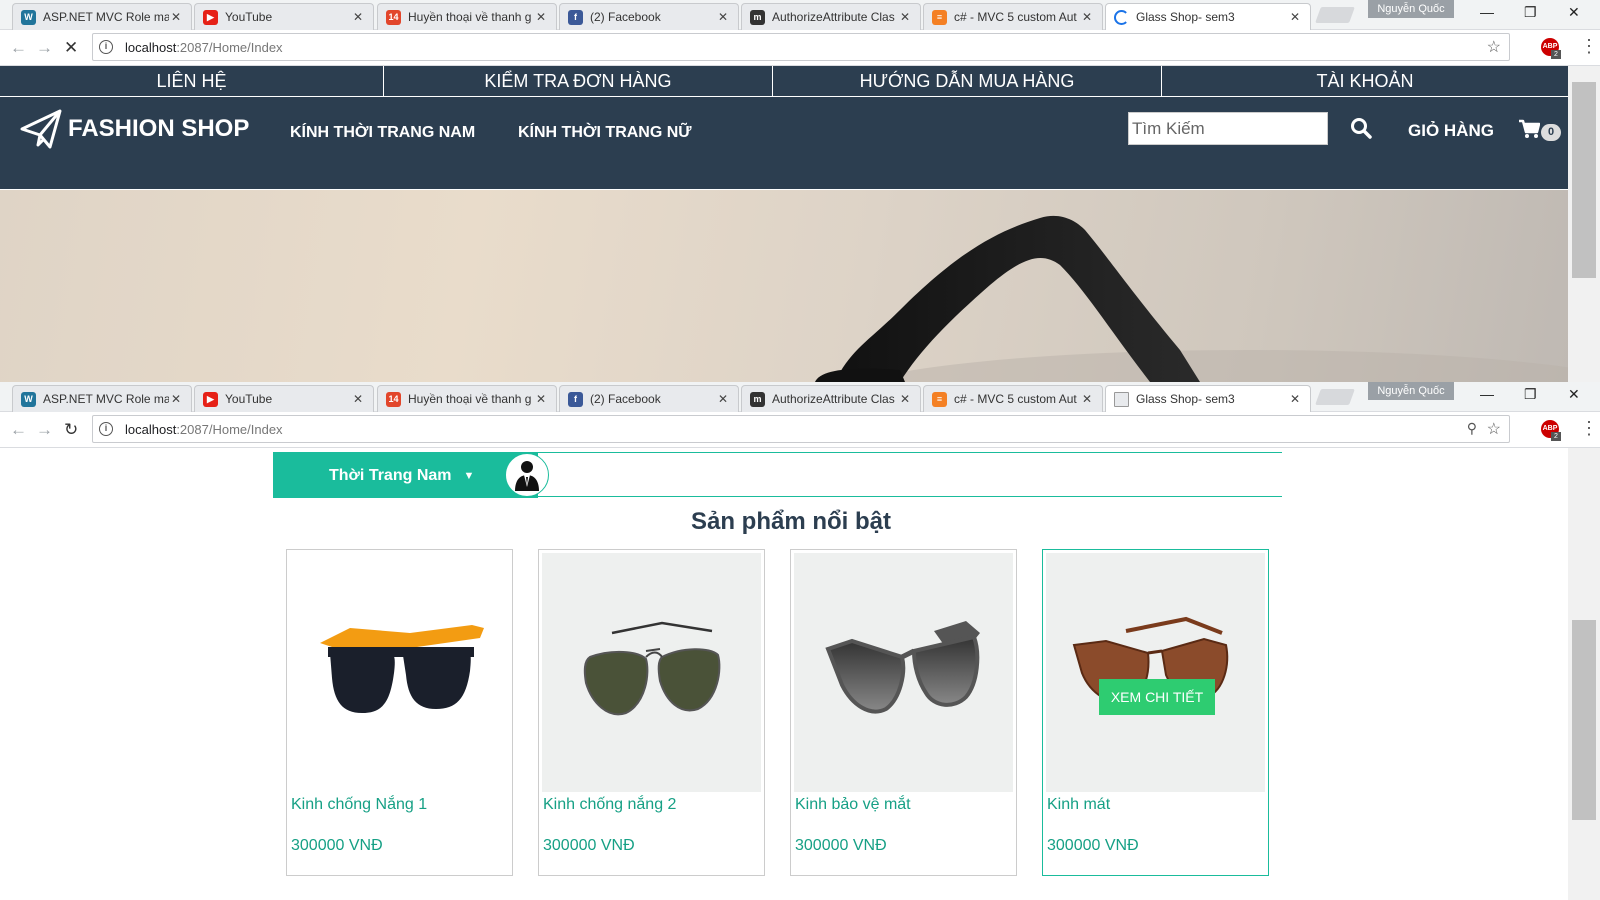  What do you see at coordinates (757, 17) in the screenshot?
I see `m-icon: m` at bounding box center [757, 17].